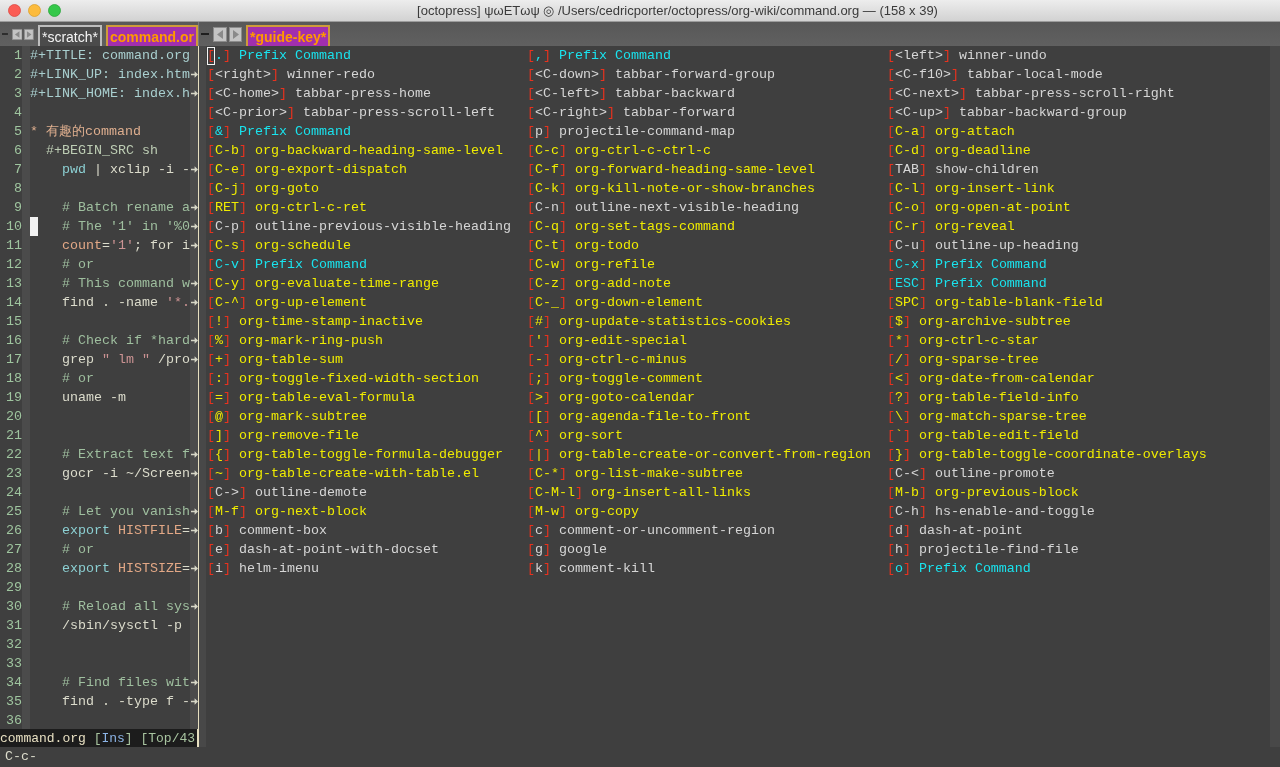  Describe the element at coordinates (303, 417) in the screenshot. I see `command-name: org-mark-subtree` at that location.